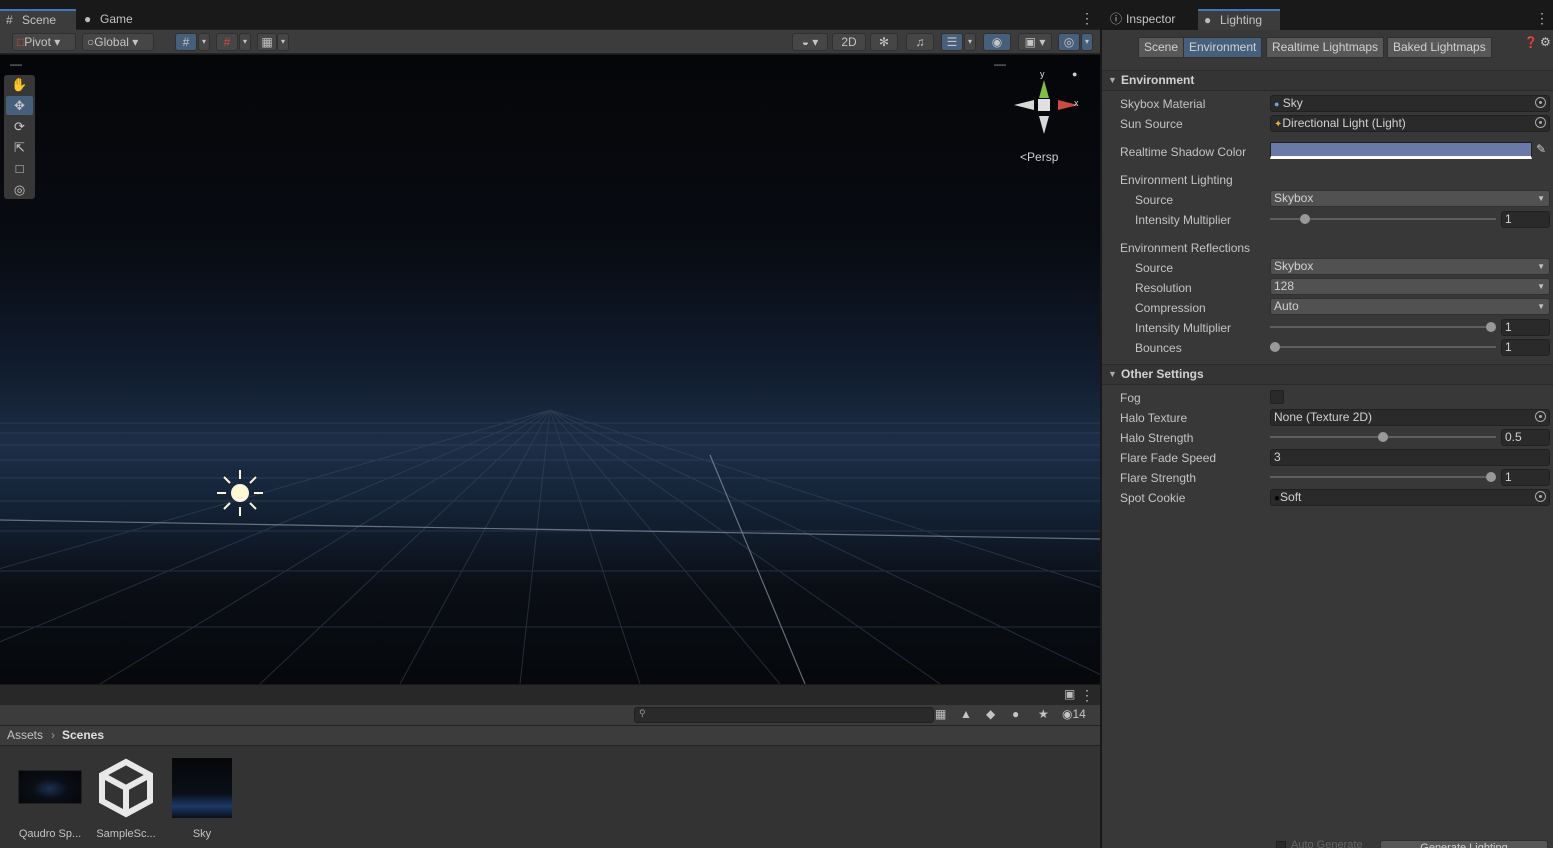 The image size is (1553, 848). What do you see at coordinates (1525, 437) in the screenshot?
I see `halo-strength-input: 0.5` at bounding box center [1525, 437].